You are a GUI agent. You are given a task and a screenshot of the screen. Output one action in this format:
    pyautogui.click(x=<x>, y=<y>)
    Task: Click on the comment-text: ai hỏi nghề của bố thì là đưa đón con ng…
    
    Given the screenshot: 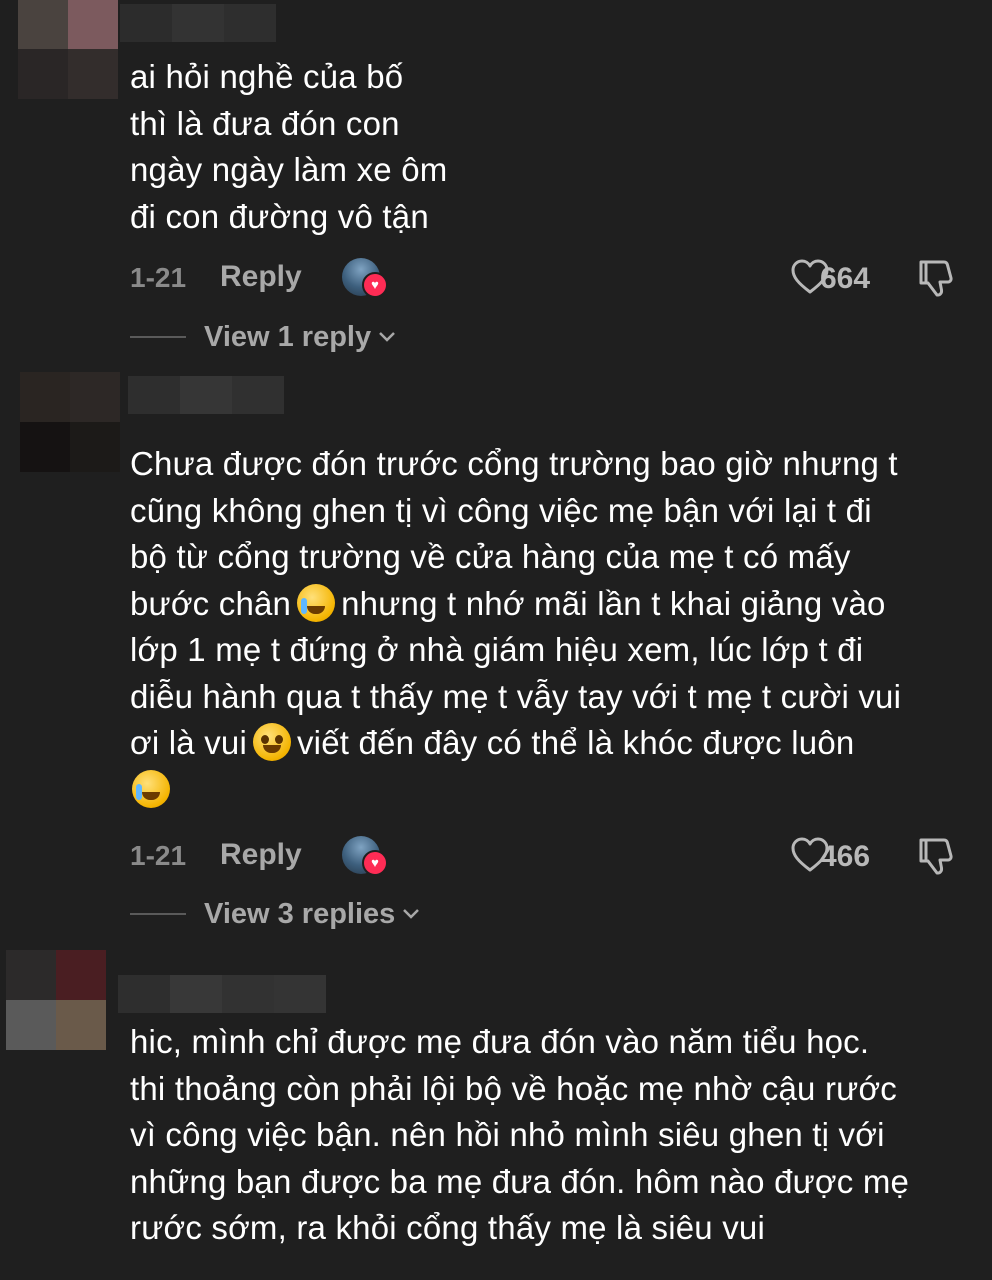 What is the action you would take?
    pyautogui.click(x=289, y=146)
    